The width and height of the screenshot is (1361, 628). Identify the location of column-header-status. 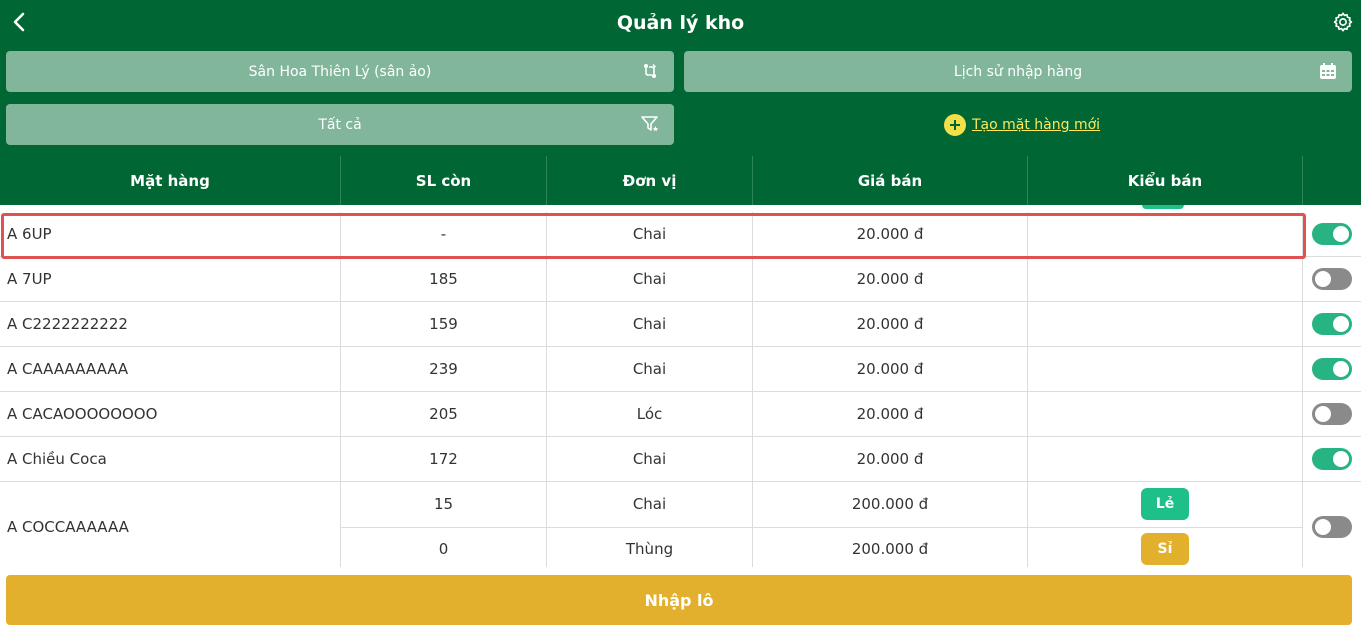
(1332, 180).